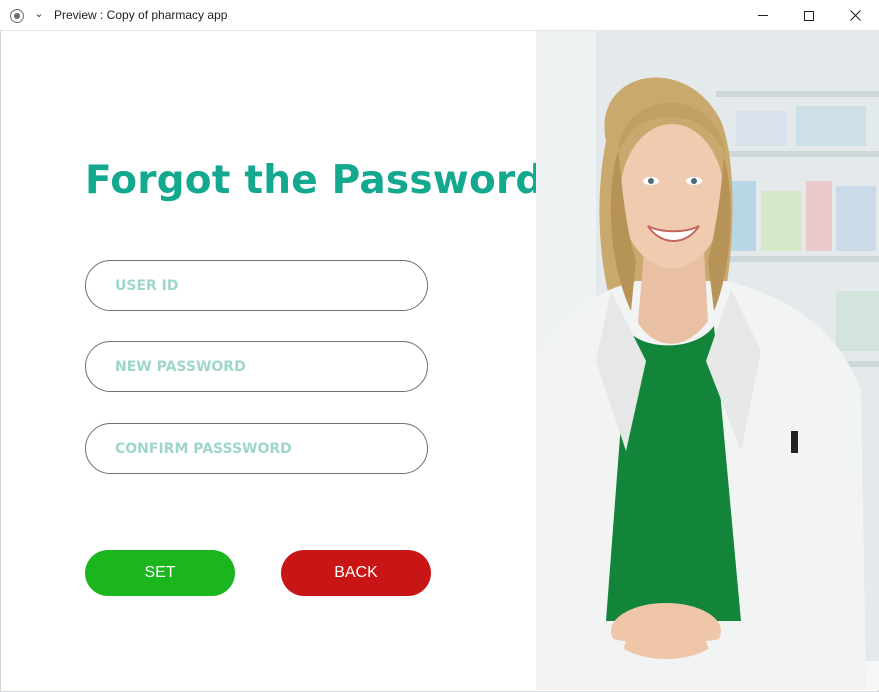 Image resolution: width=879 pixels, height=692 pixels. Describe the element at coordinates (256, 366) in the screenshot. I see `new-password-input` at that location.